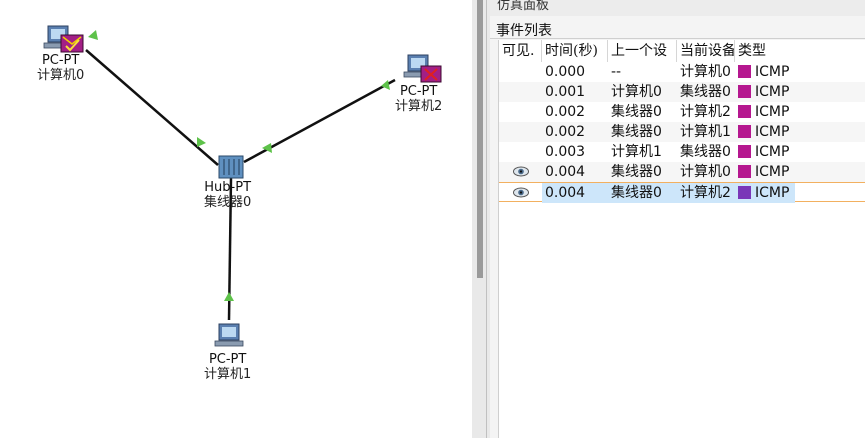 The width and height of the screenshot is (865, 438). Describe the element at coordinates (636, 152) in the screenshot. I see `event-last-cell: 计算机1` at that location.